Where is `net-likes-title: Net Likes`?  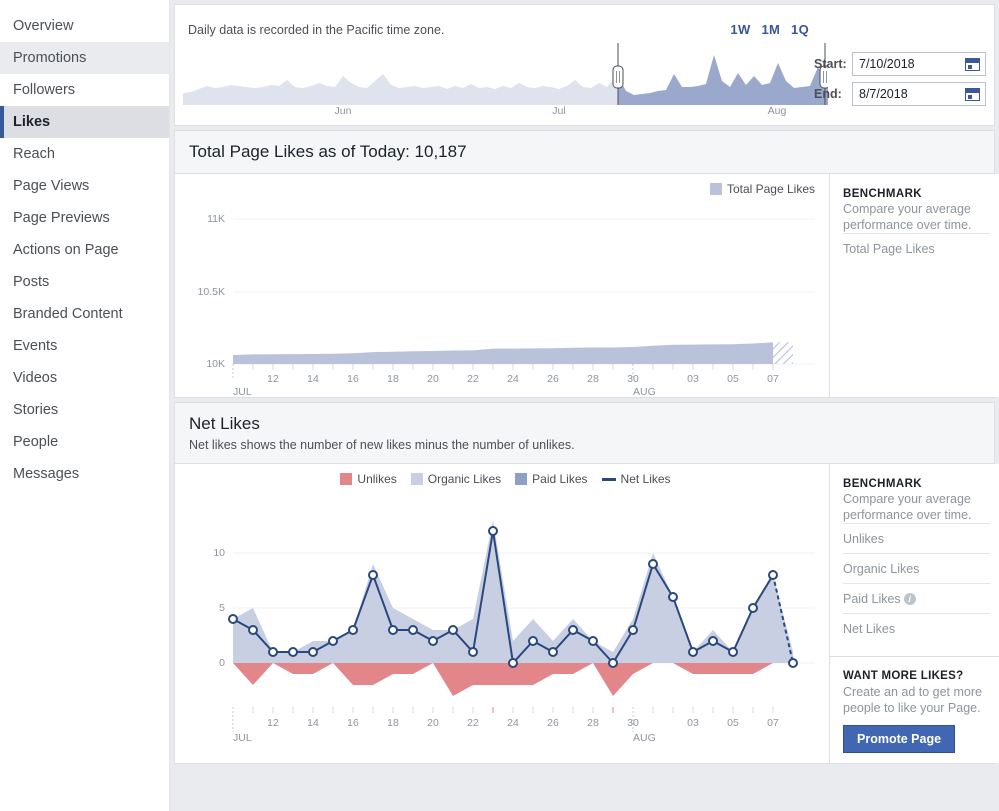 net-likes-title: Net Likes is located at coordinates (224, 423).